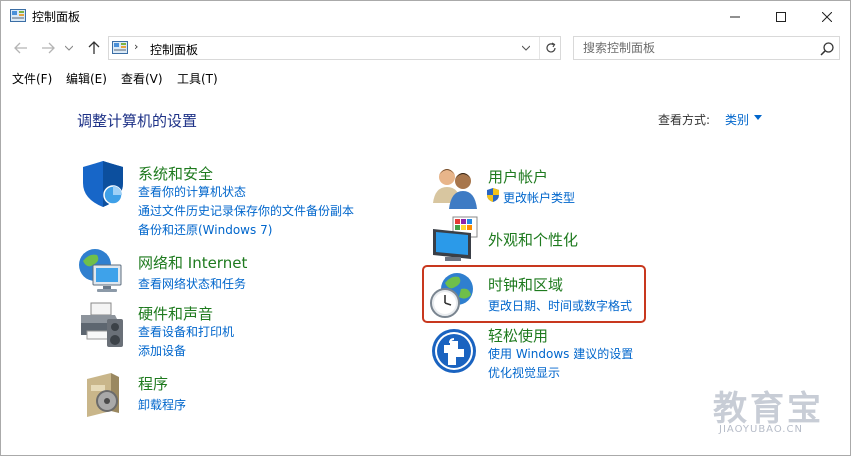  What do you see at coordinates (192, 283) in the screenshot?
I see `link-network-status-tasks: 查看网络状态和任务` at bounding box center [192, 283].